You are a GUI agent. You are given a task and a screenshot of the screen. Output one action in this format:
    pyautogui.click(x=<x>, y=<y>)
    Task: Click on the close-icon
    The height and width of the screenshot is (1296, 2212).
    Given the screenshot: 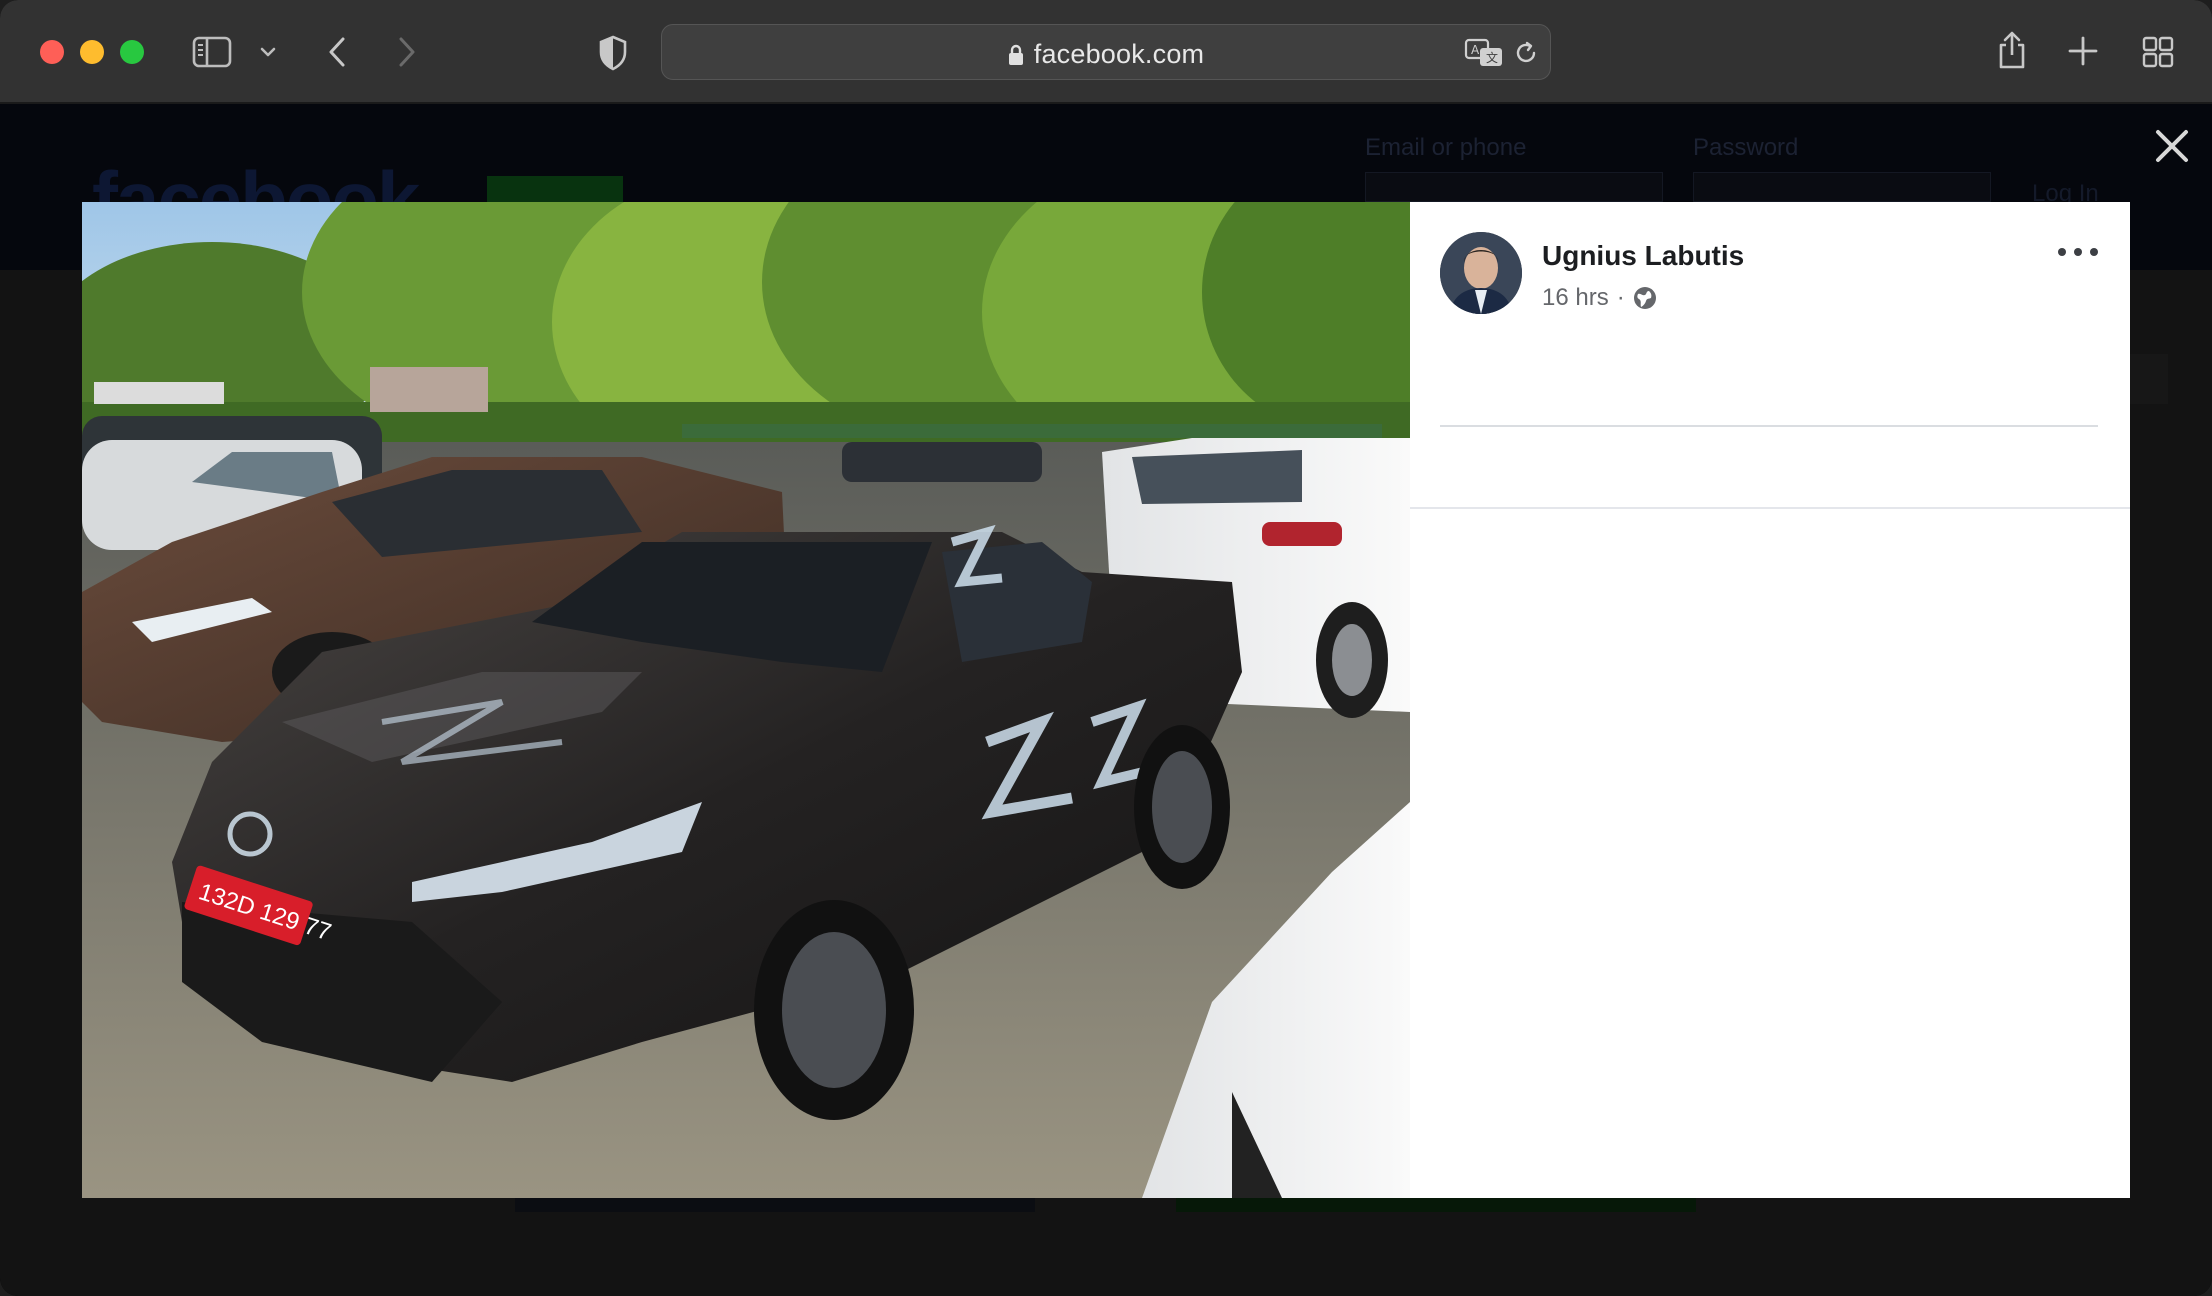 What is the action you would take?
    pyautogui.click(x=2172, y=146)
    